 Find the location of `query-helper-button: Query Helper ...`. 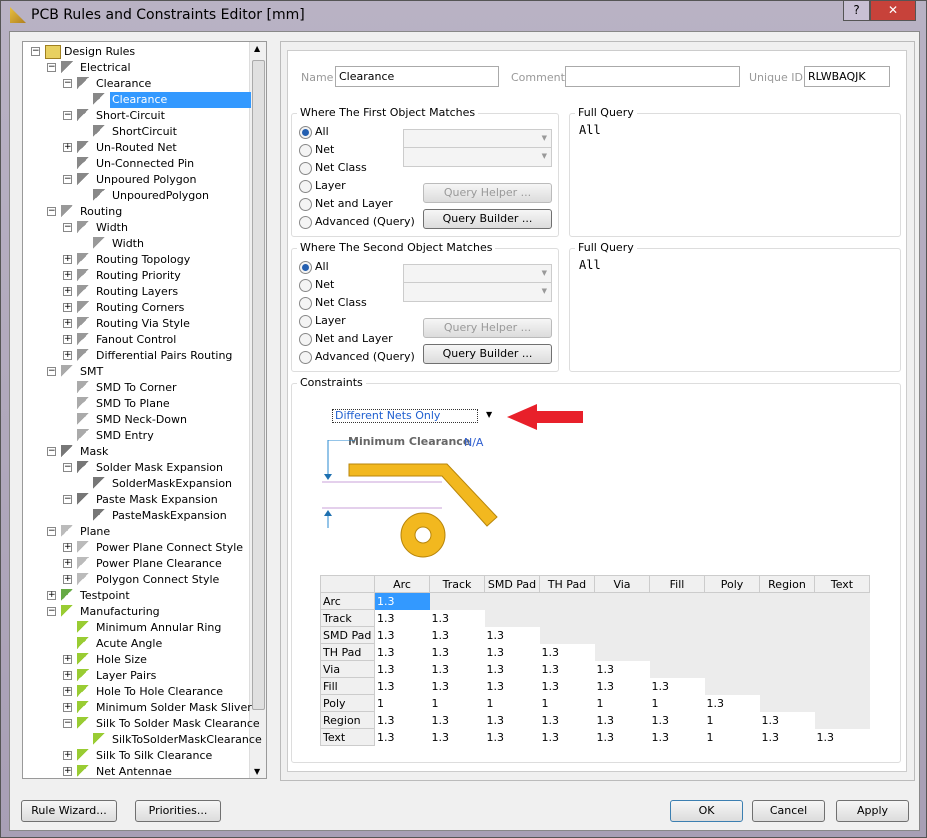

query-helper-button: Query Helper ... is located at coordinates (487, 328).